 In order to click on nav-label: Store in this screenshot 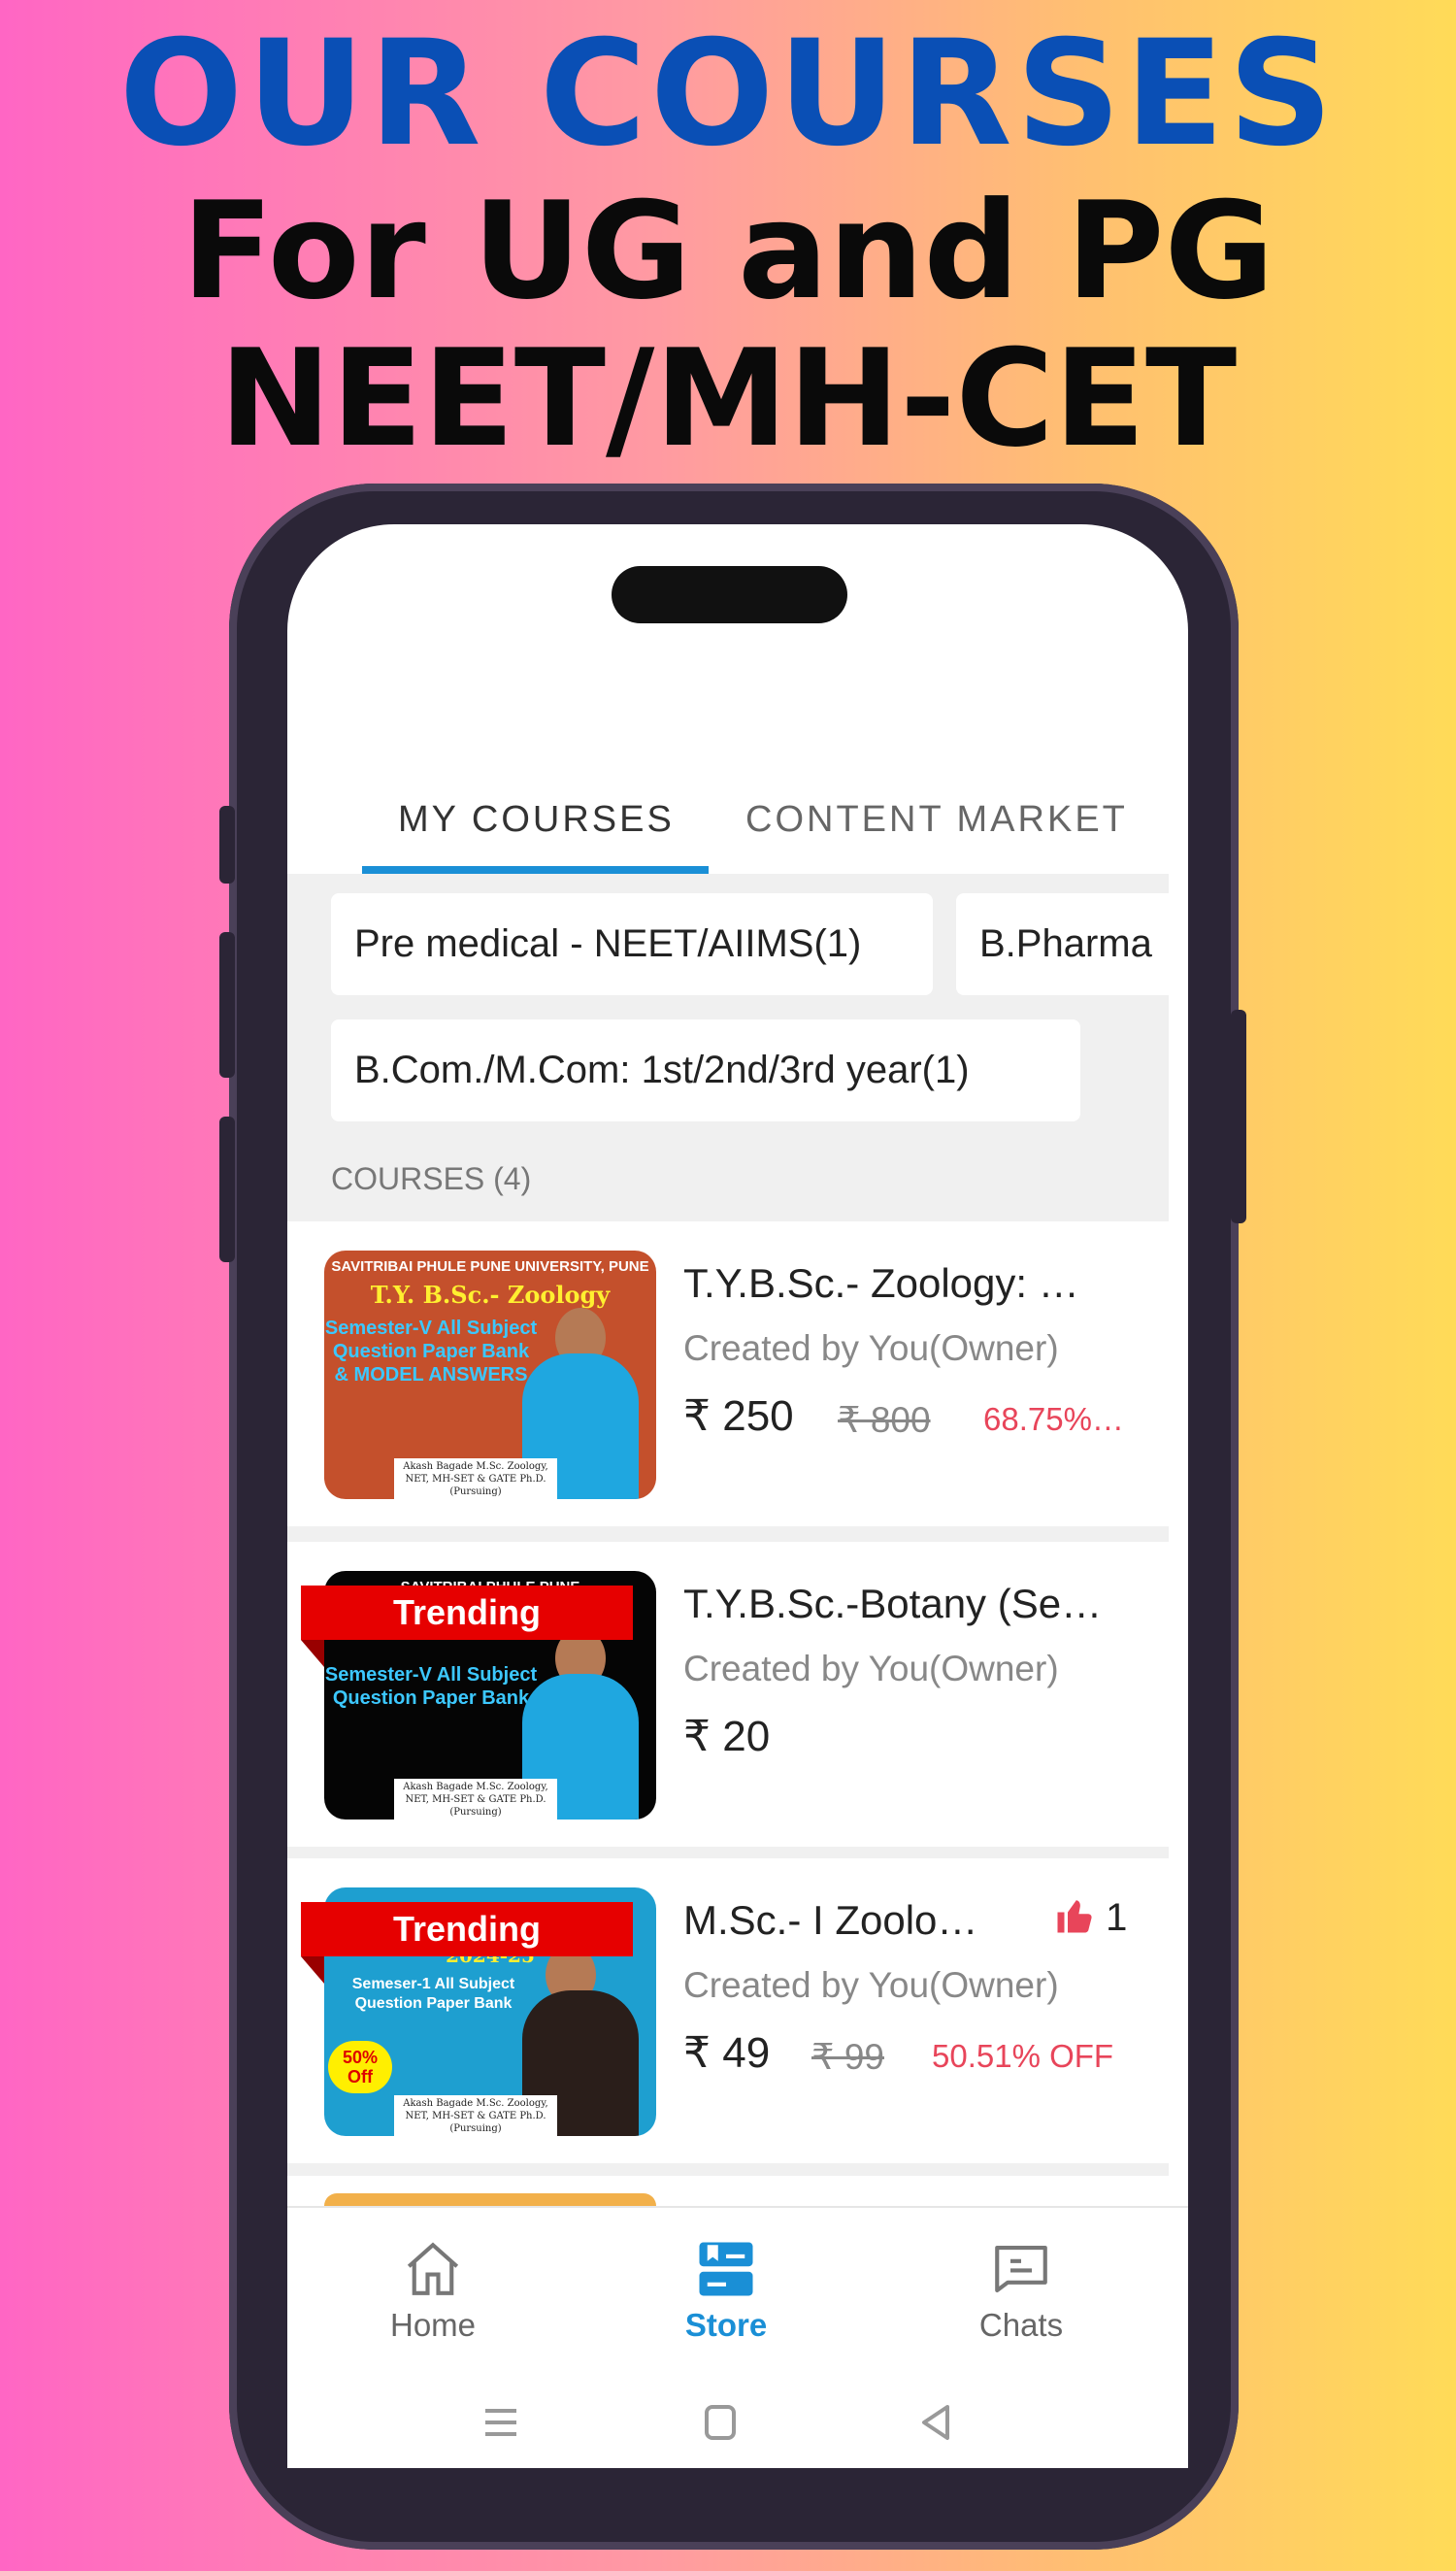, I will do `click(726, 2325)`.